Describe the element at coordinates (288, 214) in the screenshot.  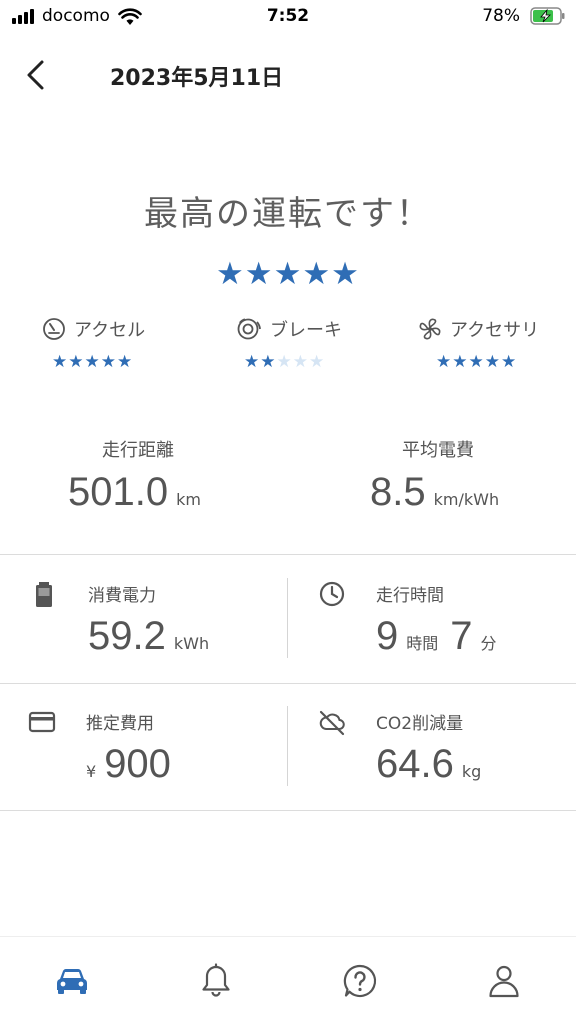
I see `rating-headline: 最高の運転です！` at that location.